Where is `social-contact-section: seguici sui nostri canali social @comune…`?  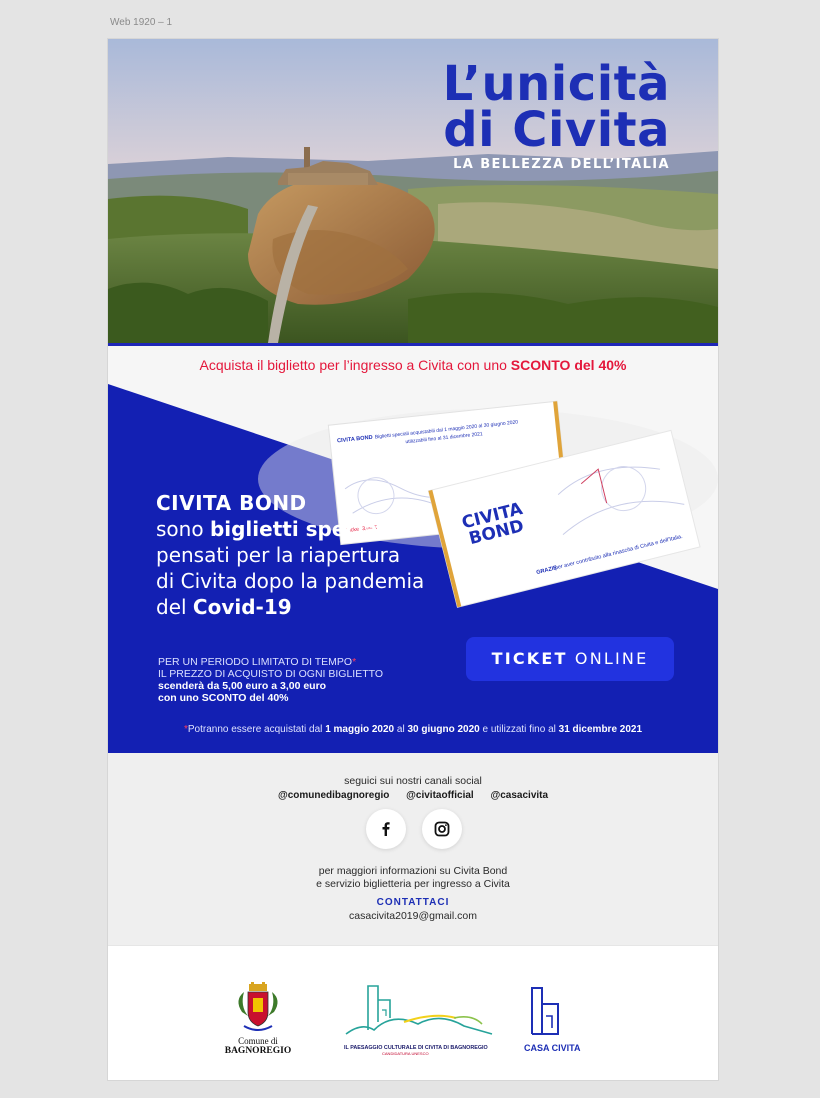 social-contact-section: seguici sui nostri canali social @comune… is located at coordinates (413, 849).